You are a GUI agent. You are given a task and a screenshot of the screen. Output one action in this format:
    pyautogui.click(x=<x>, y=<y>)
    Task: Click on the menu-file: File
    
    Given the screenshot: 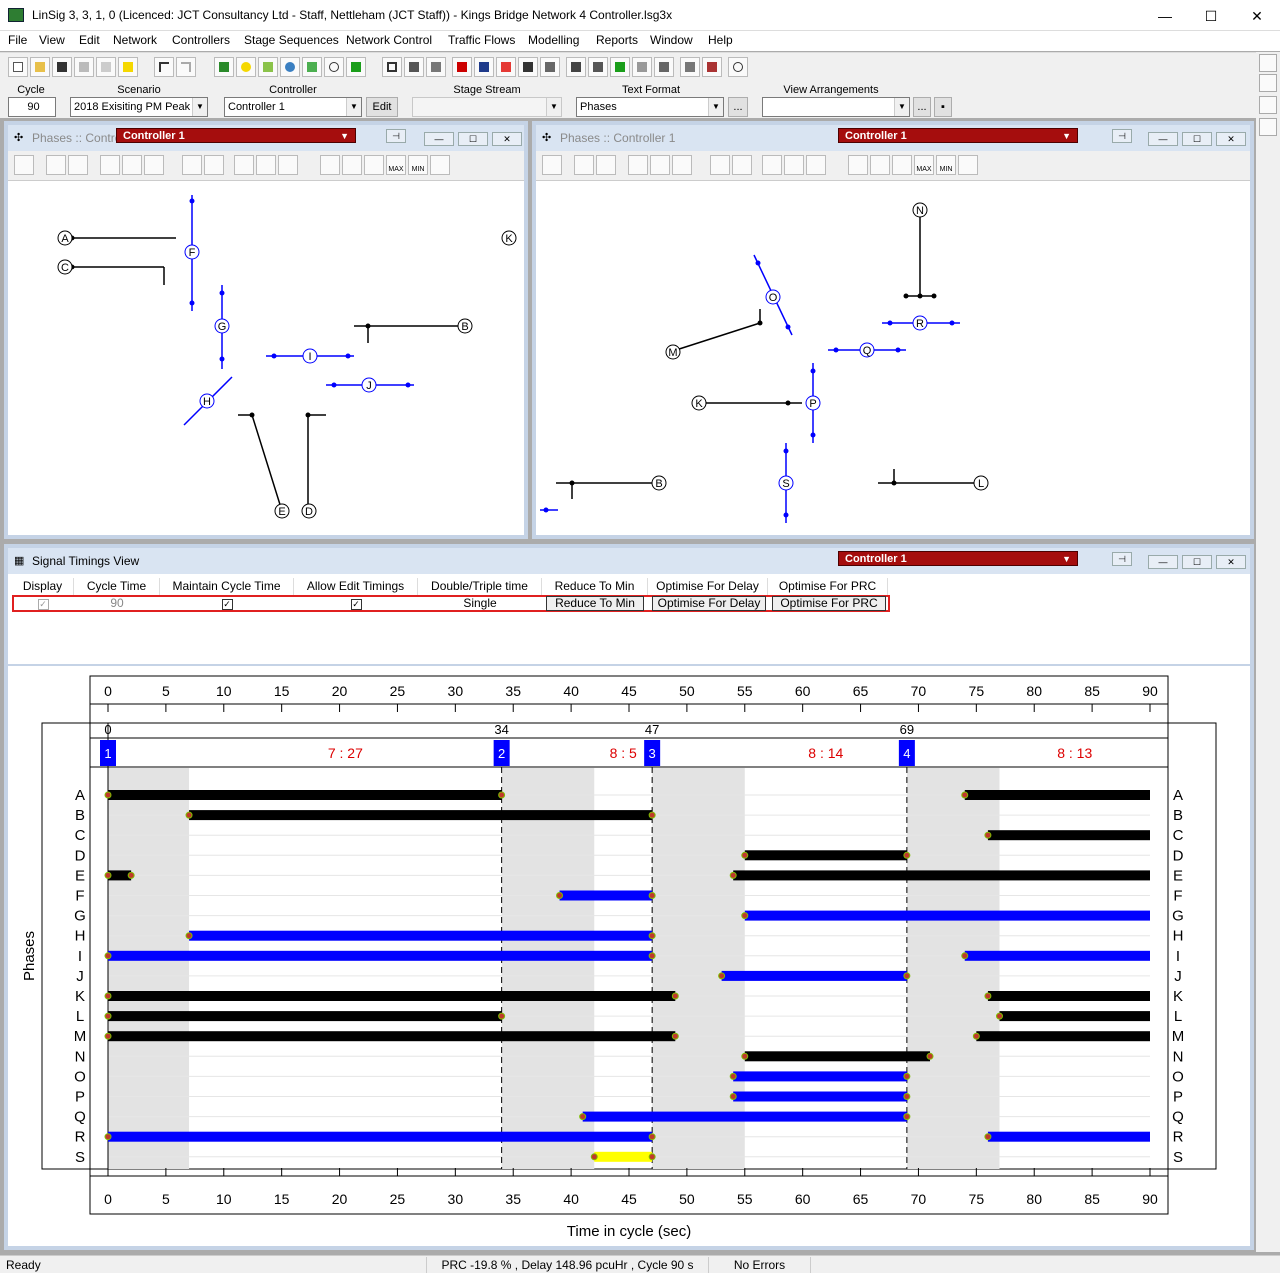 What is the action you would take?
    pyautogui.click(x=17, y=40)
    